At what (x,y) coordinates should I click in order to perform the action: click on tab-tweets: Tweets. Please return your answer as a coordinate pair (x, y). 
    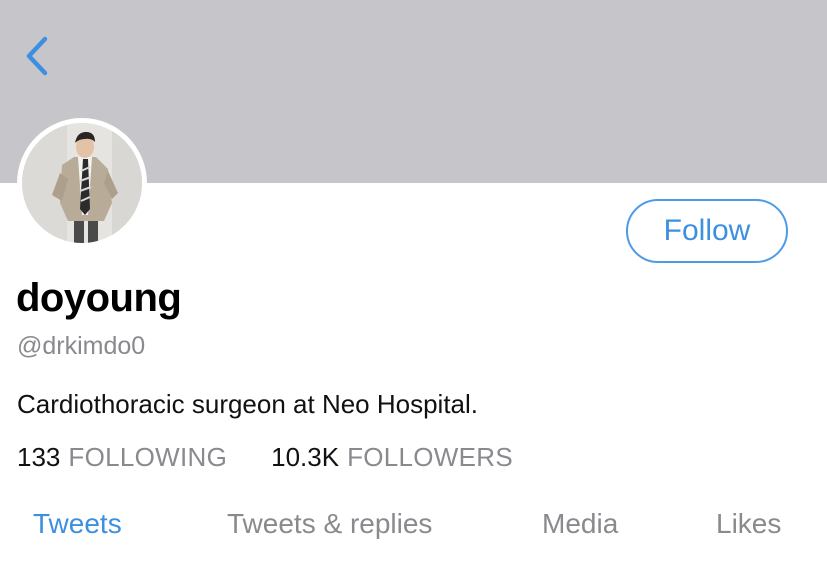
    Looking at the image, I should click on (77, 524).